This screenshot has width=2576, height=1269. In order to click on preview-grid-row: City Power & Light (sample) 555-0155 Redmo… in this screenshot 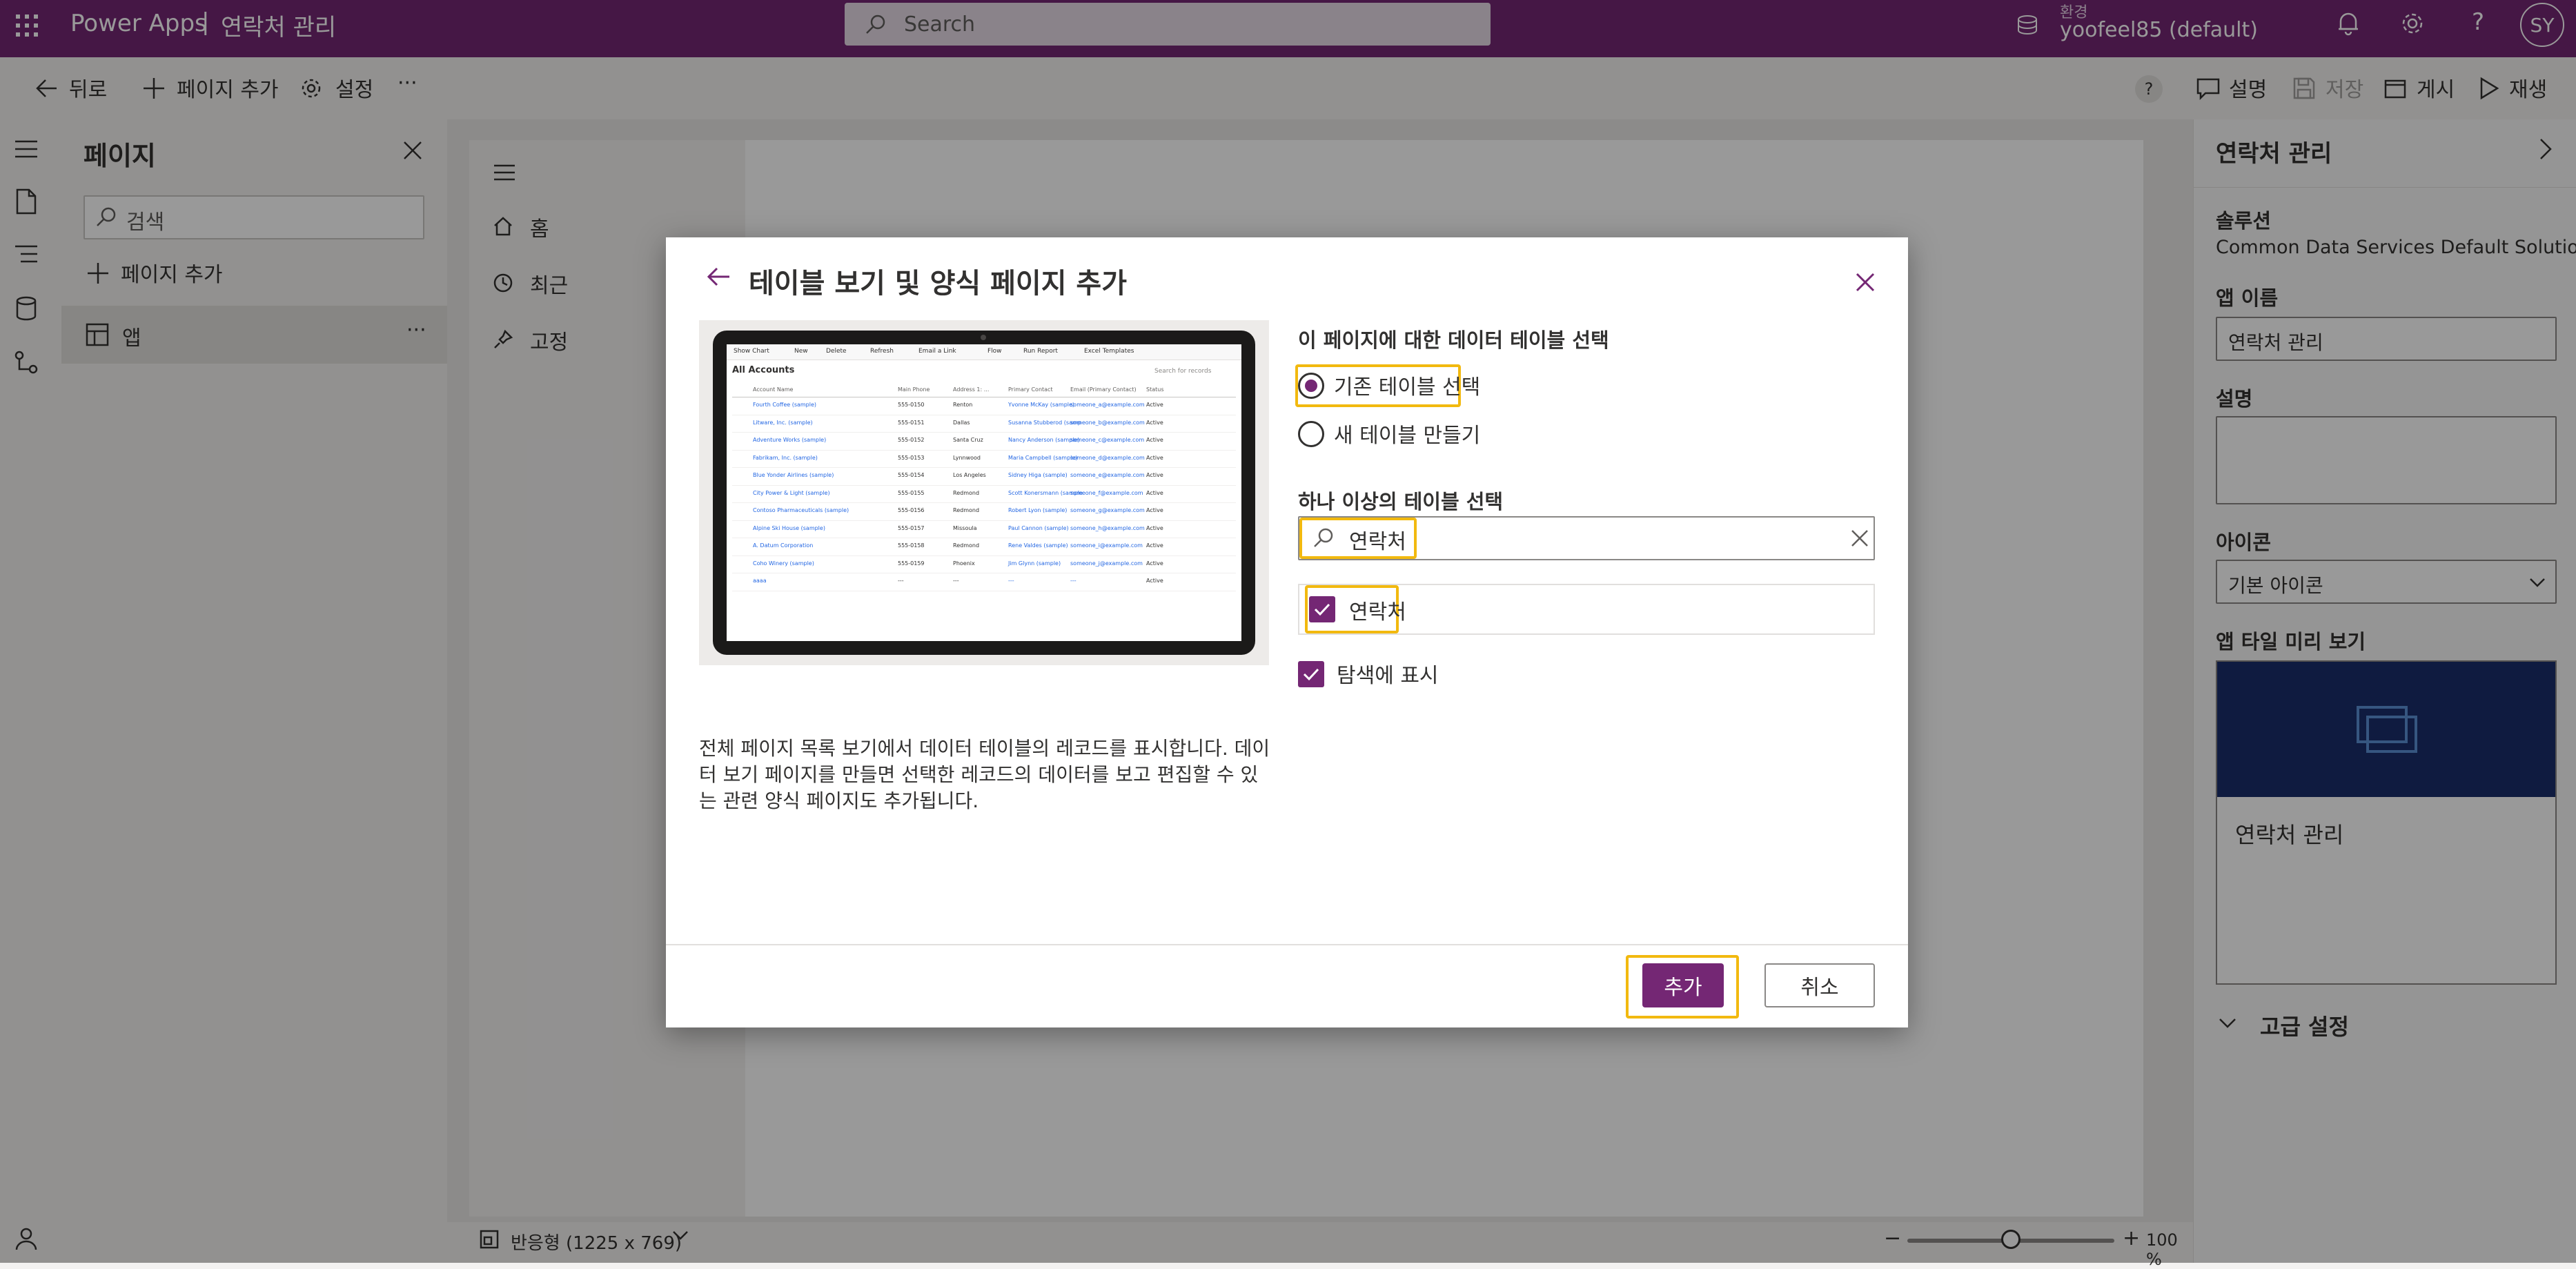, I will do `click(984, 494)`.